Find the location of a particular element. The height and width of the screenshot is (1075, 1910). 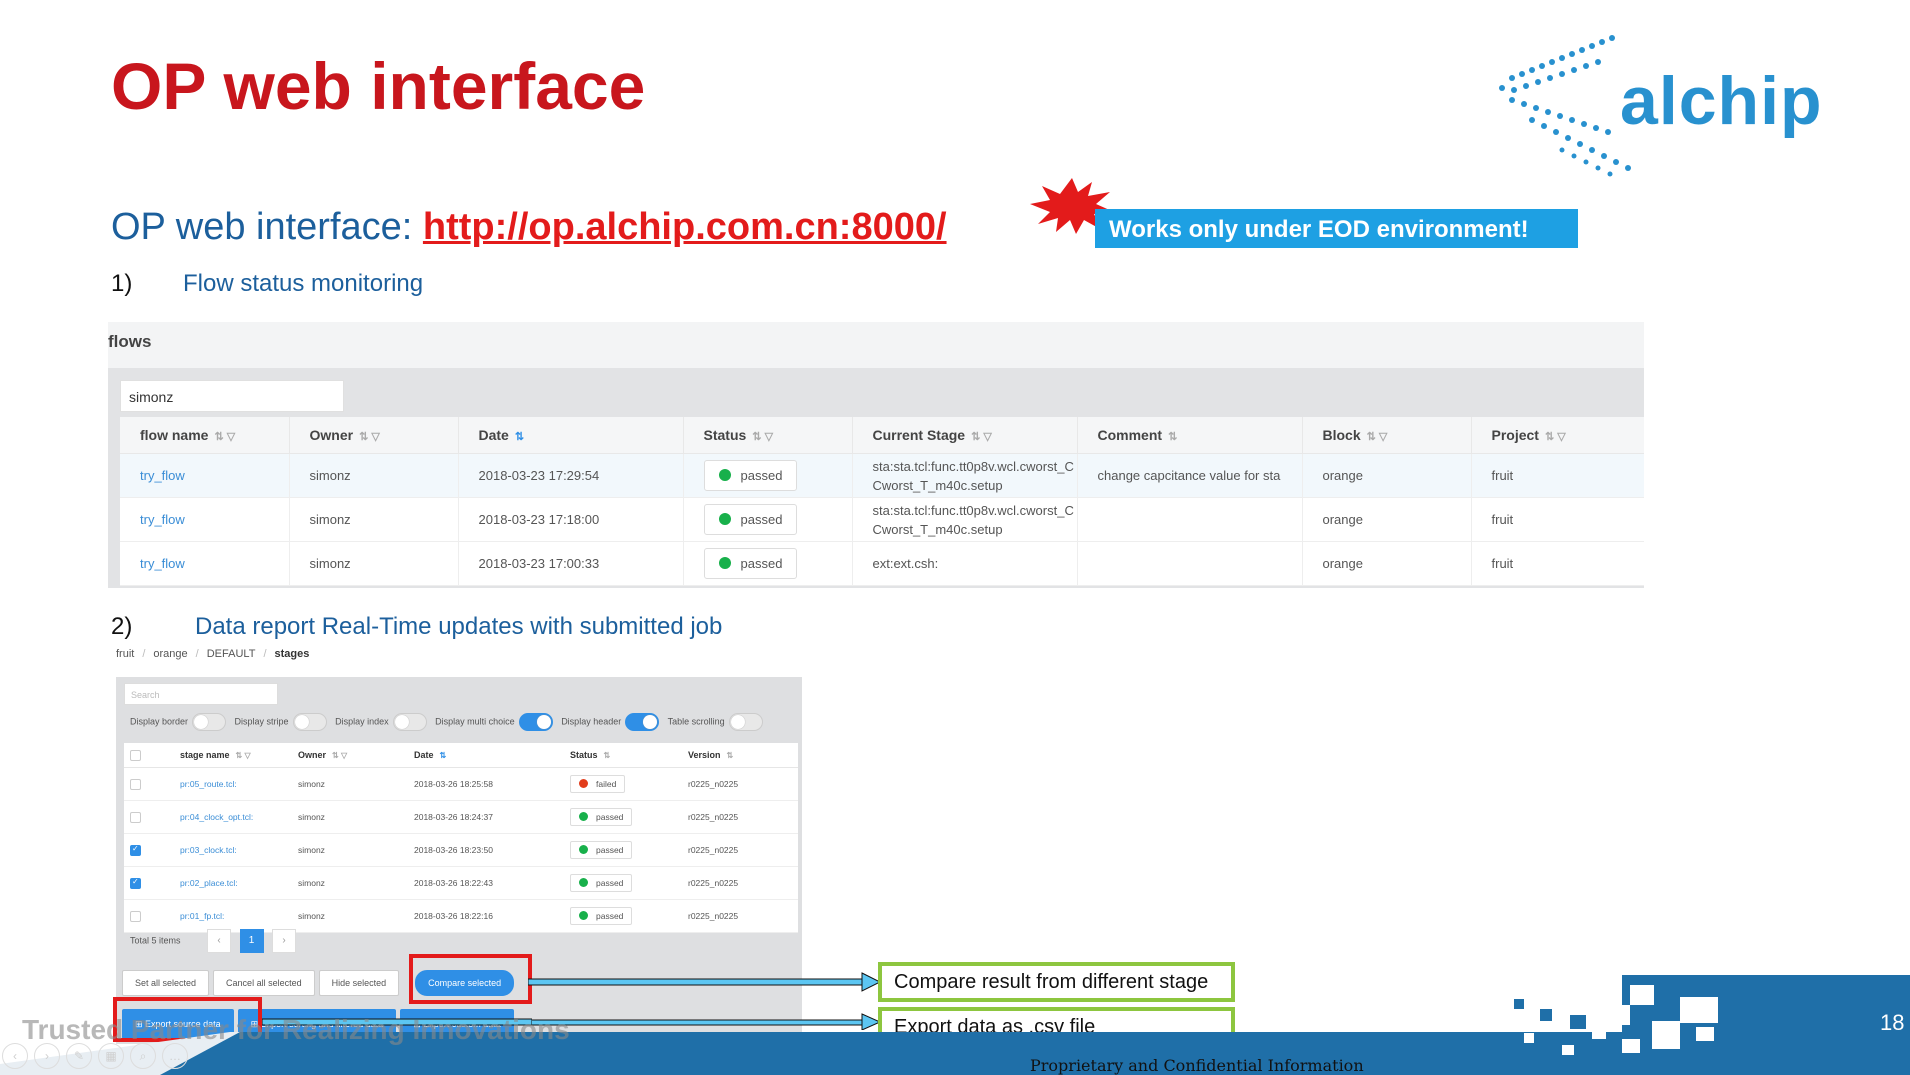

col-block: Block ⇅ ▽ is located at coordinates (1387, 435).